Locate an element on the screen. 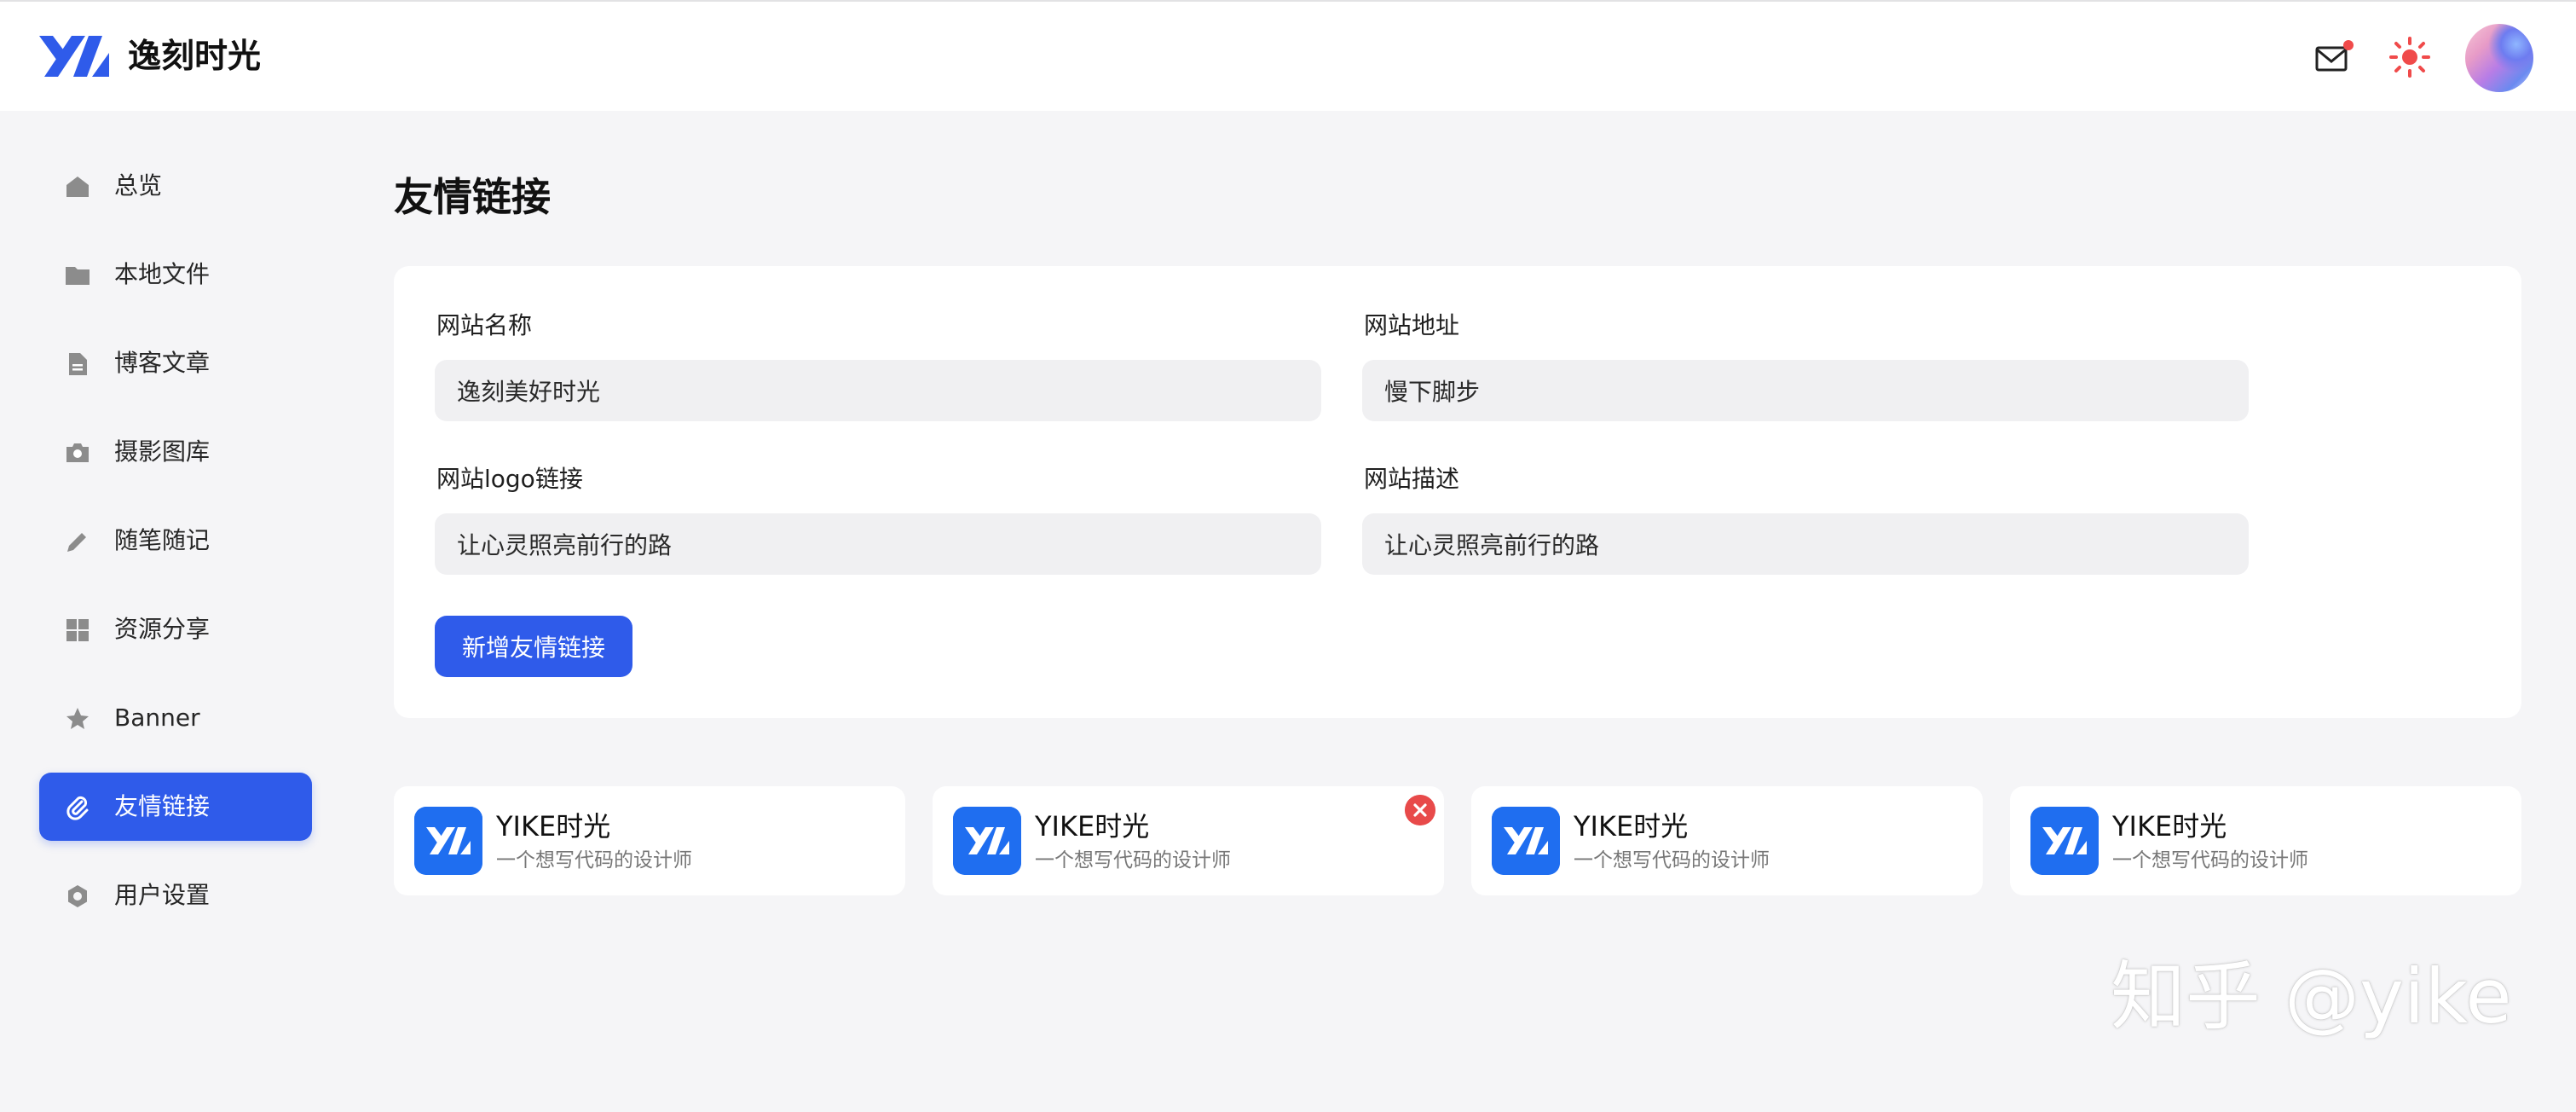  page-title: 友情链接 is located at coordinates (472, 197).